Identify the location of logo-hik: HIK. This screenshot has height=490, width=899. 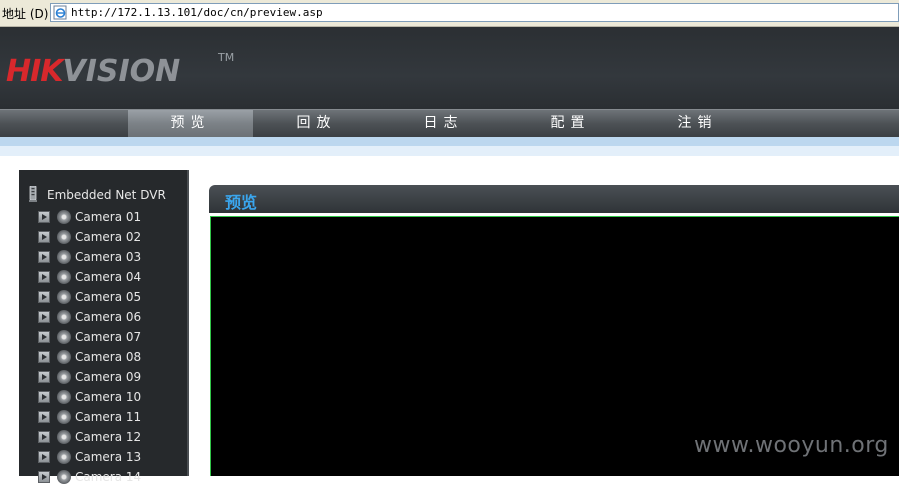
(35, 71).